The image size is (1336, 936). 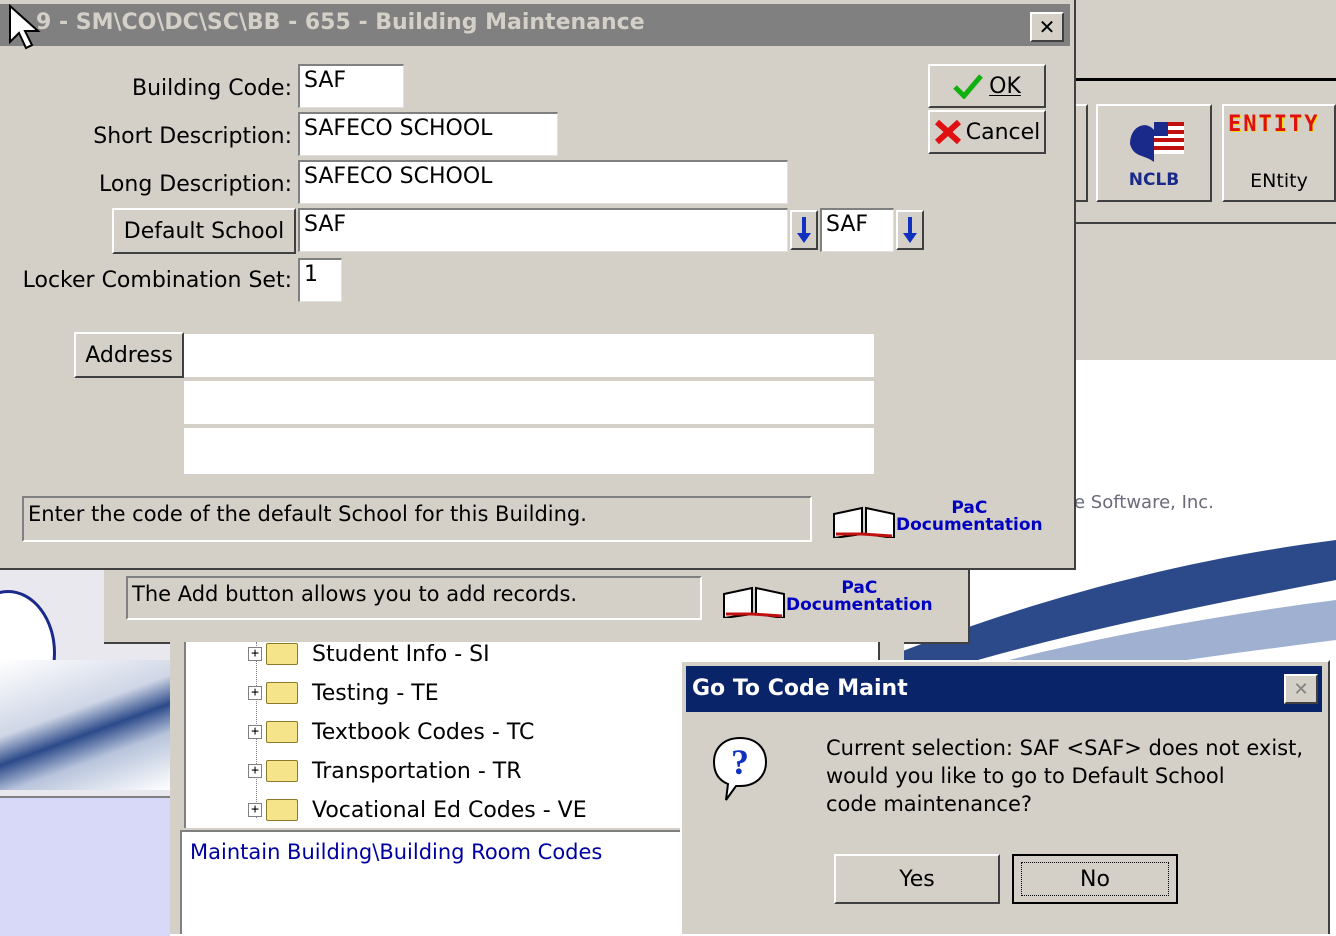 What do you see at coordinates (543, 182) in the screenshot?
I see `long-description-field: SAFECO SCHOOL` at bounding box center [543, 182].